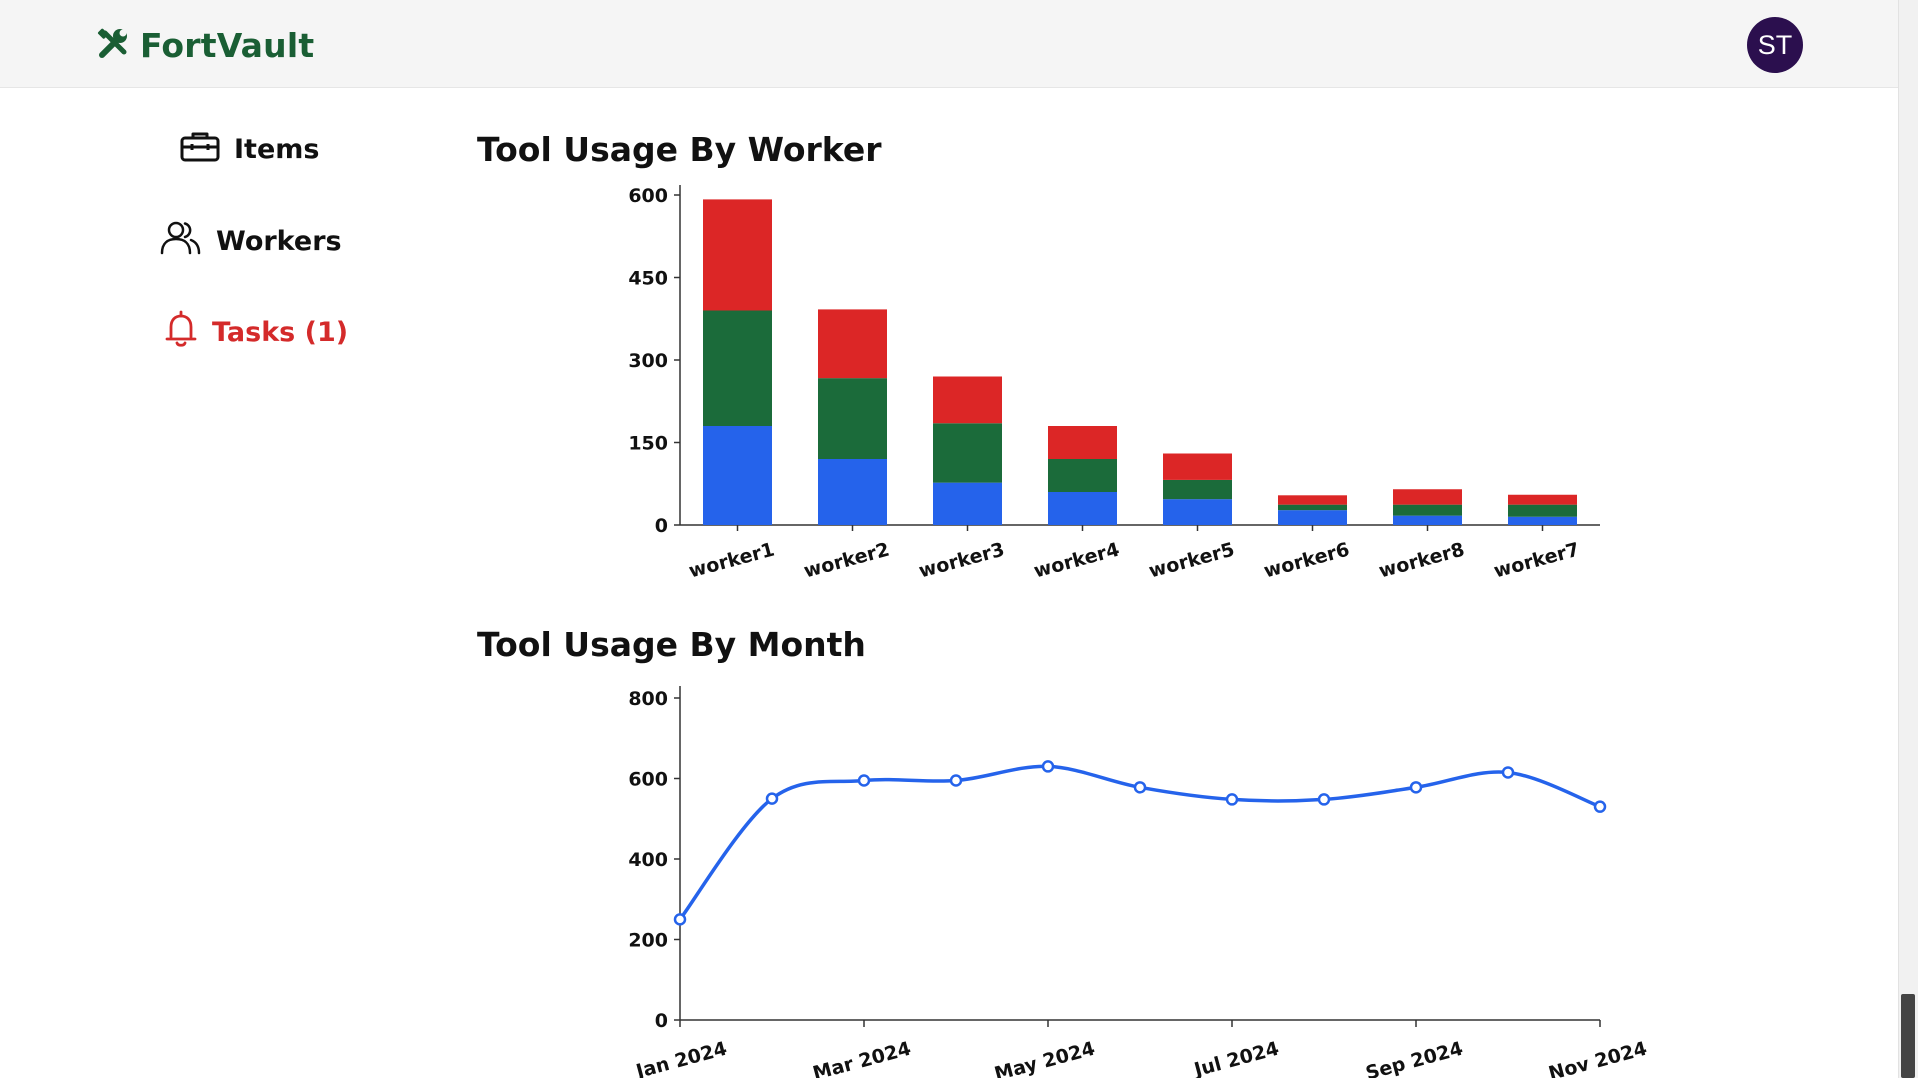  I want to click on x-tick-label: Jan 2024, so click(680, 1058).